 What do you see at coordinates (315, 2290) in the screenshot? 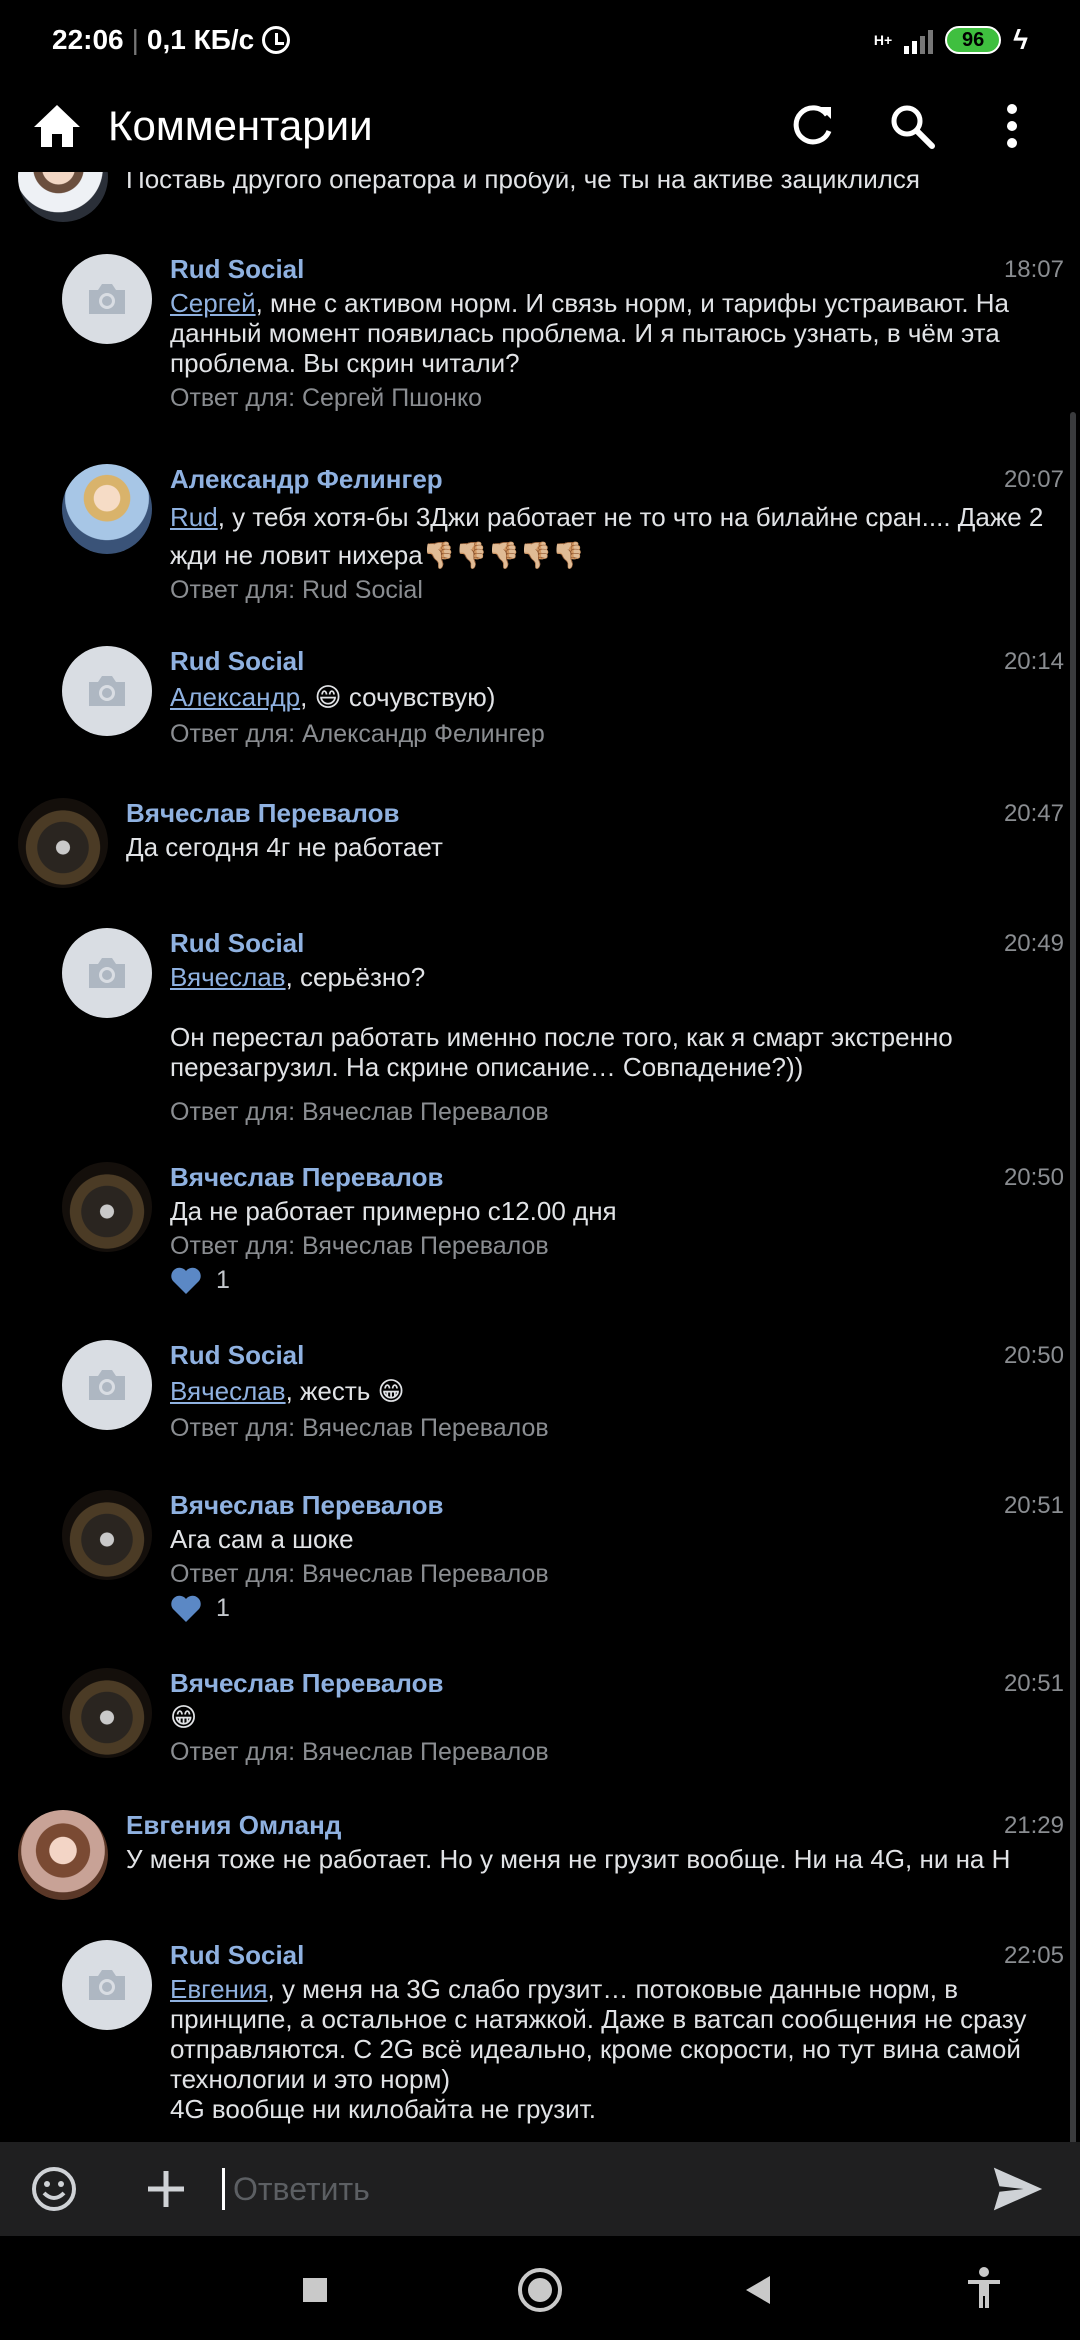
I see `recents-icon` at bounding box center [315, 2290].